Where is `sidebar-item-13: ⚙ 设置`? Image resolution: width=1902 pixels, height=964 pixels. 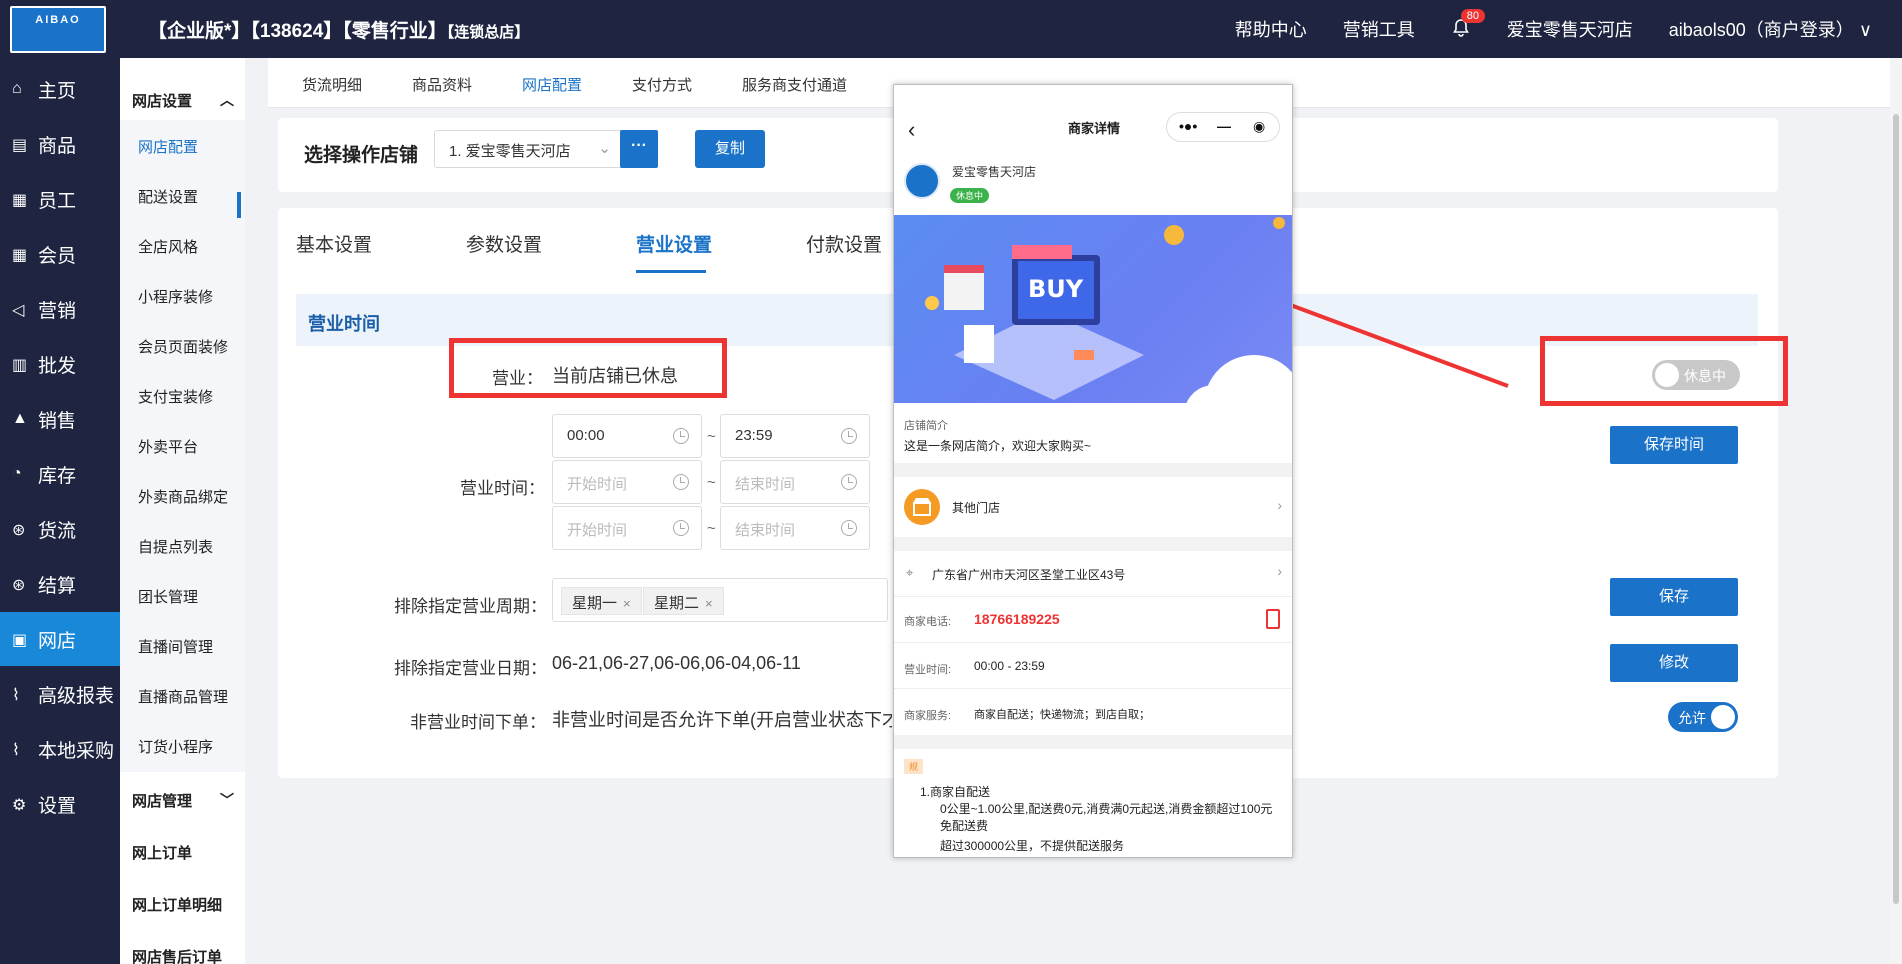 sidebar-item-13: ⚙ 设置 is located at coordinates (60, 804).